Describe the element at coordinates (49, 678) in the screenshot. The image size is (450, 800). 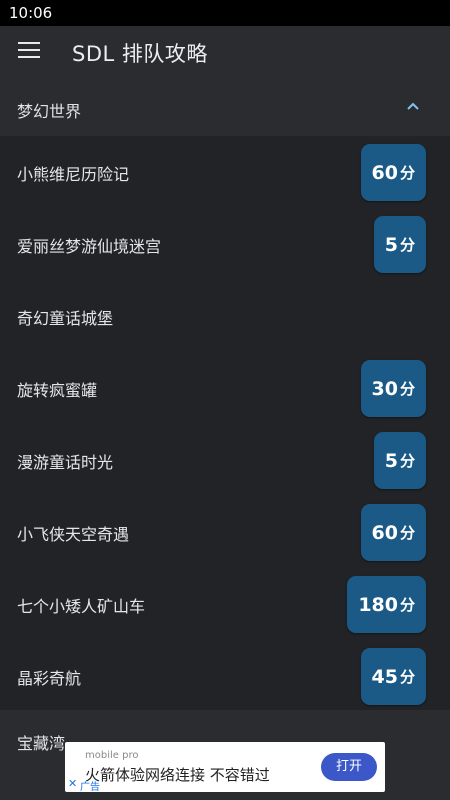
I see `ride-name: 晶彩奇航` at that location.